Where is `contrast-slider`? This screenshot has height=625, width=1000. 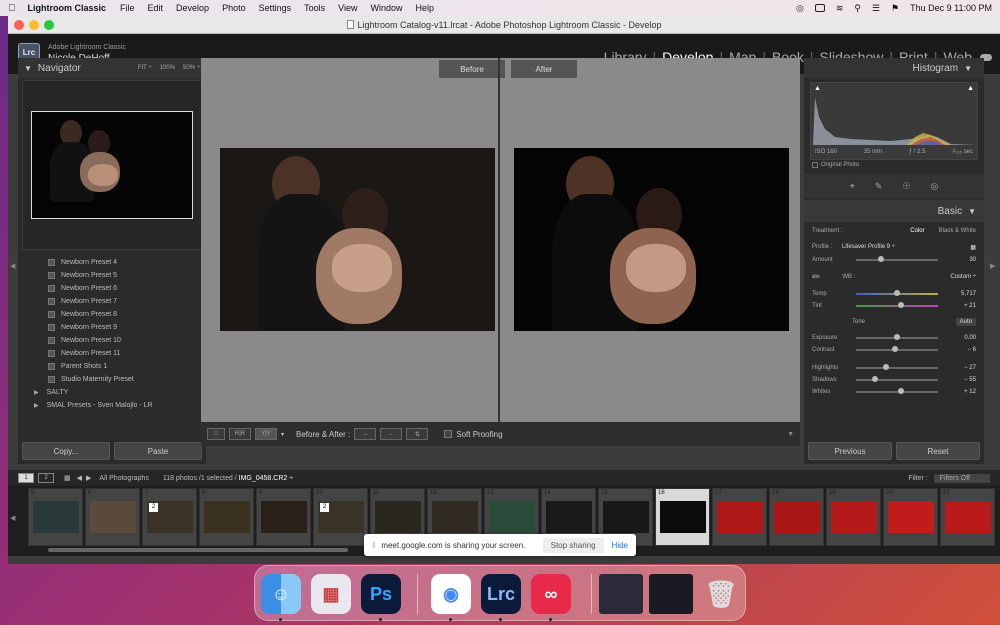
contrast-slider is located at coordinates (897, 349).